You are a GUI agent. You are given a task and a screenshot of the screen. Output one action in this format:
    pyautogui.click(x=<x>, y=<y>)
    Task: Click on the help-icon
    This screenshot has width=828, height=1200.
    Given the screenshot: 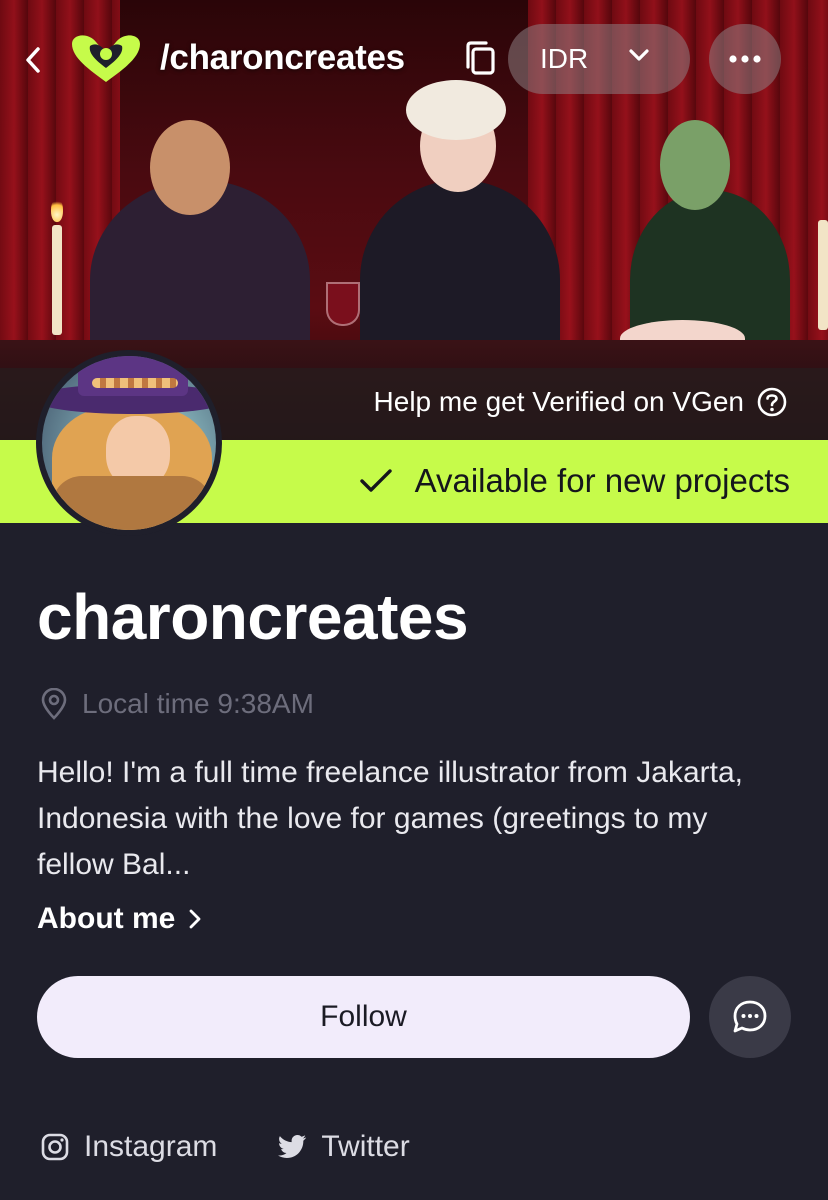 What is the action you would take?
    pyautogui.click(x=772, y=402)
    